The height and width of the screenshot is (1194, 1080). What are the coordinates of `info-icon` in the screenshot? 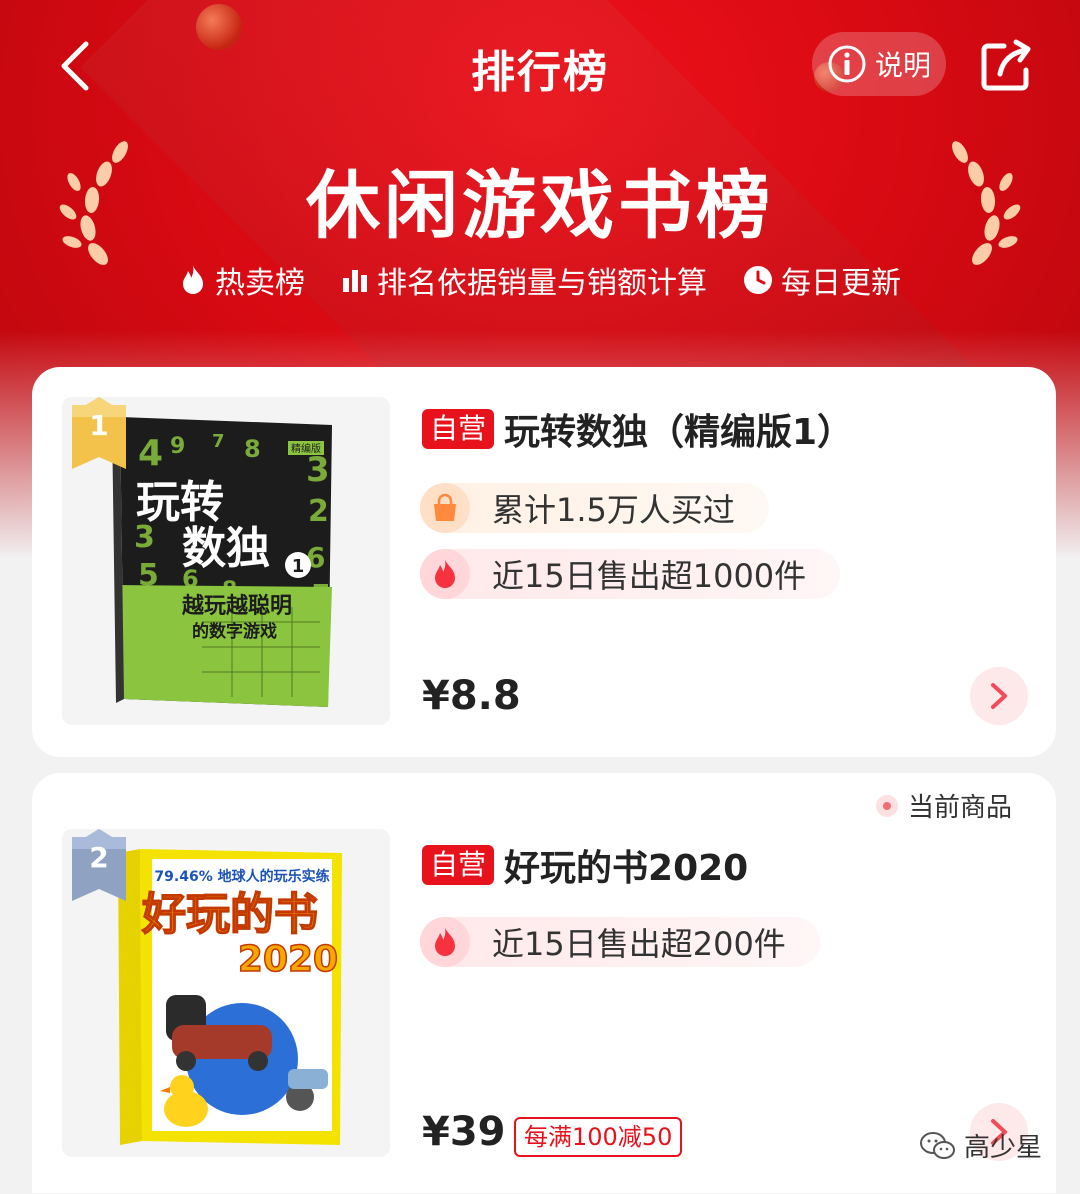 It's located at (847, 64).